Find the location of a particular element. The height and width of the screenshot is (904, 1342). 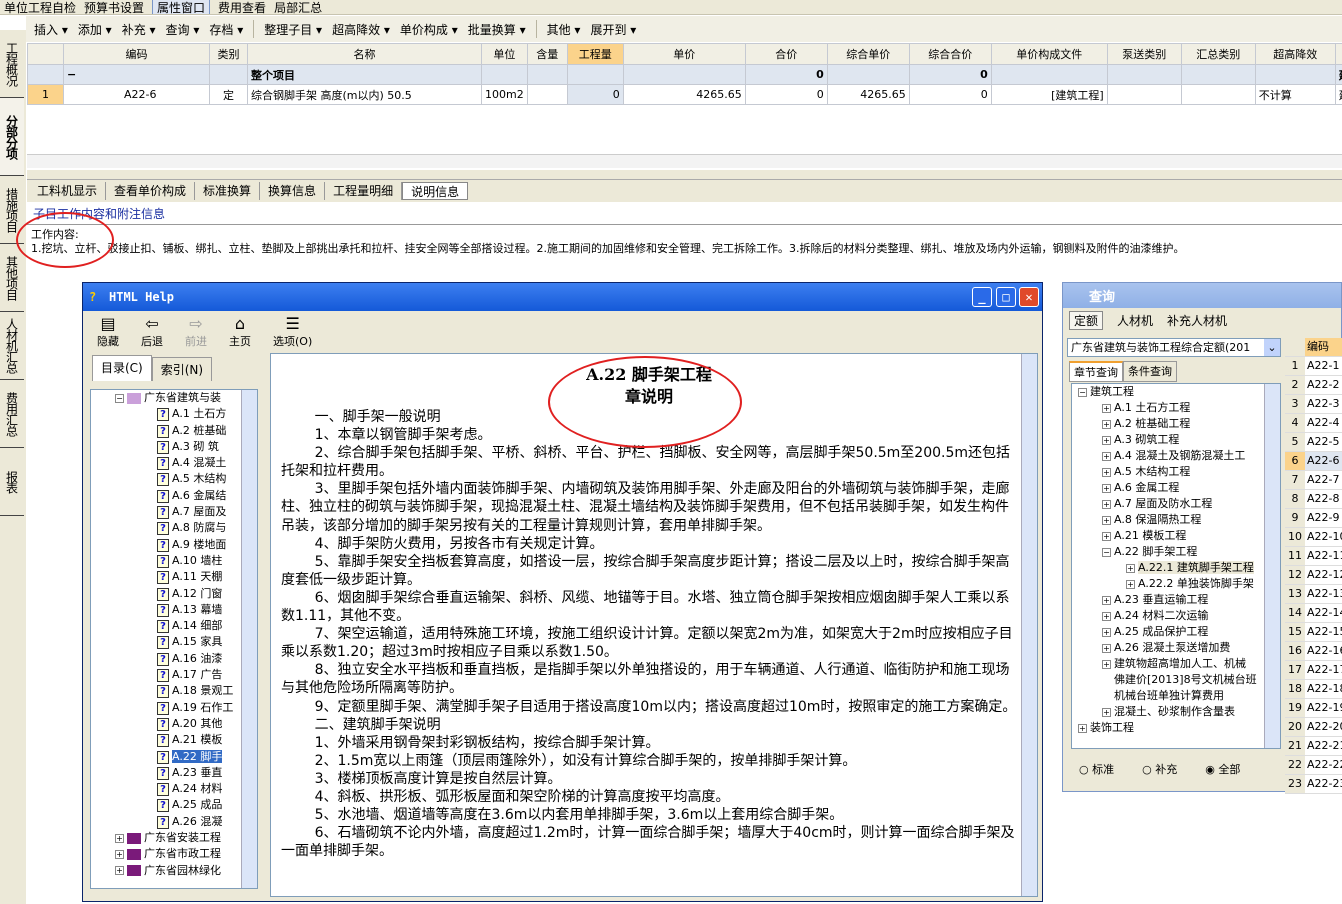

tree-item: ? A.9 楼地面 is located at coordinates (174, 545).